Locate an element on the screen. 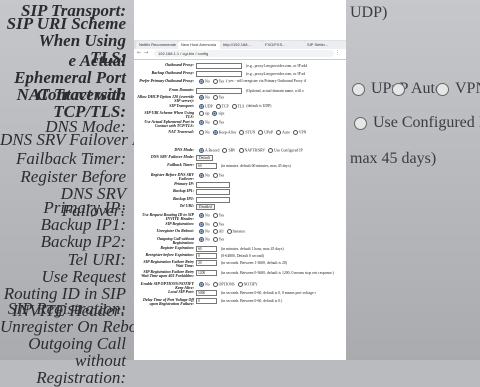 The width and height of the screenshot is (480, 387). form-label: Unregister On Reboot: is located at coordinates (175, 230).